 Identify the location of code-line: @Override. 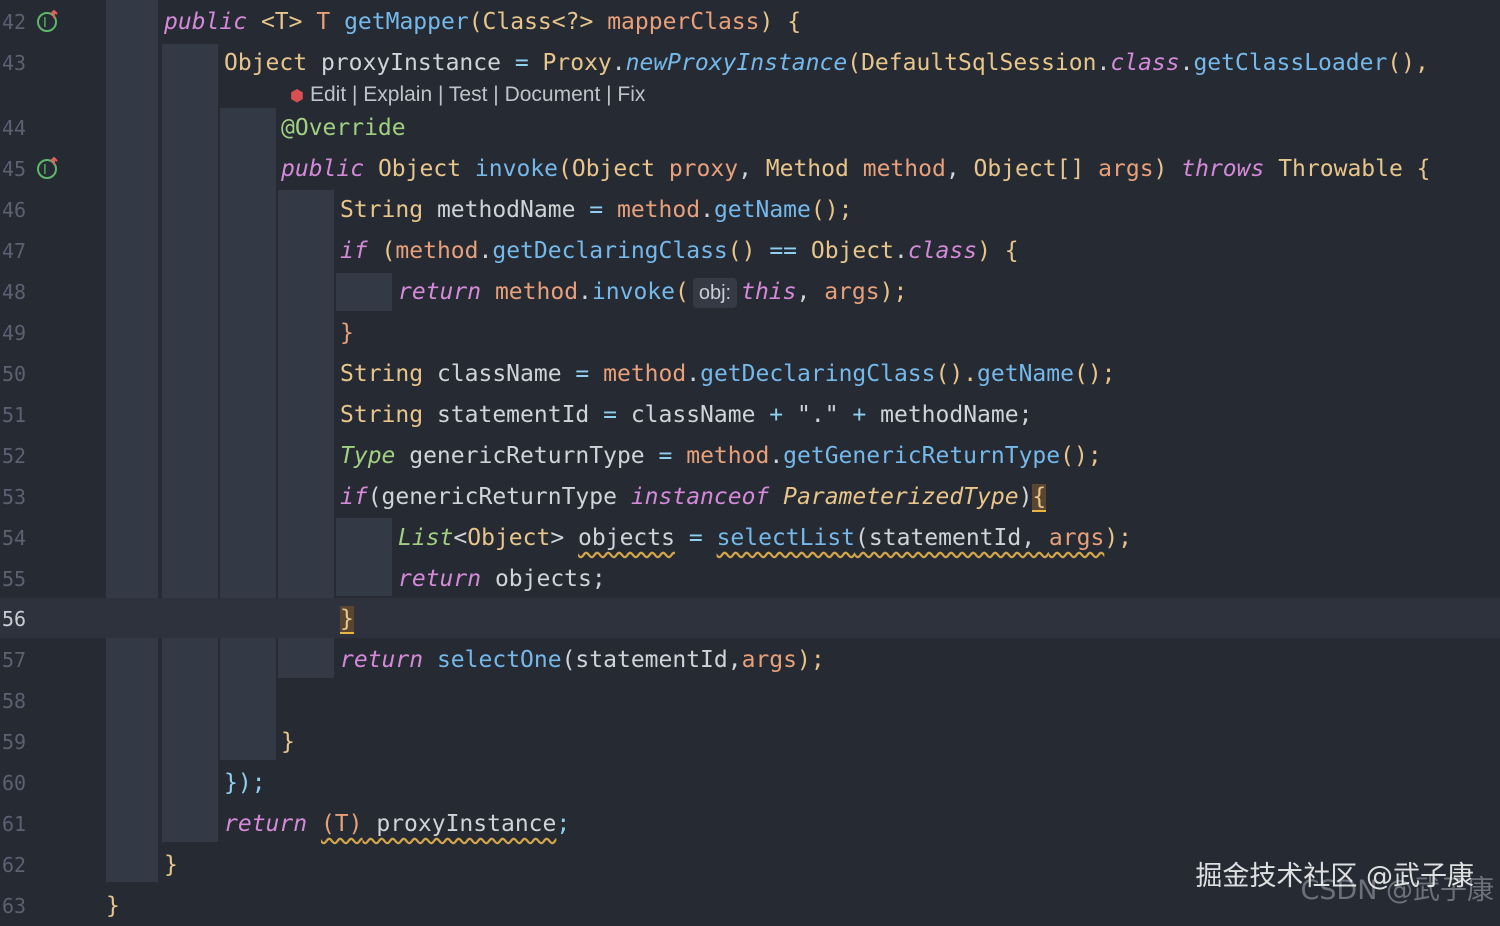
(750, 128).